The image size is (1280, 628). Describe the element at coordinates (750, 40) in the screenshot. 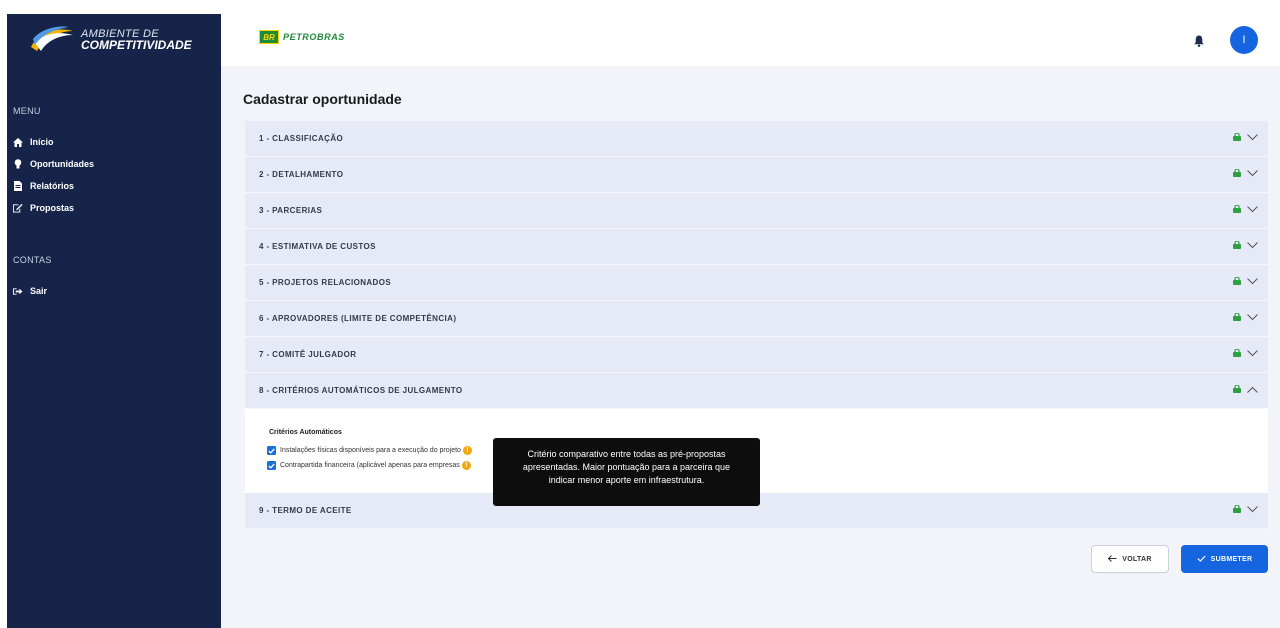

I see `top-header: BR PETROBRAS I` at that location.